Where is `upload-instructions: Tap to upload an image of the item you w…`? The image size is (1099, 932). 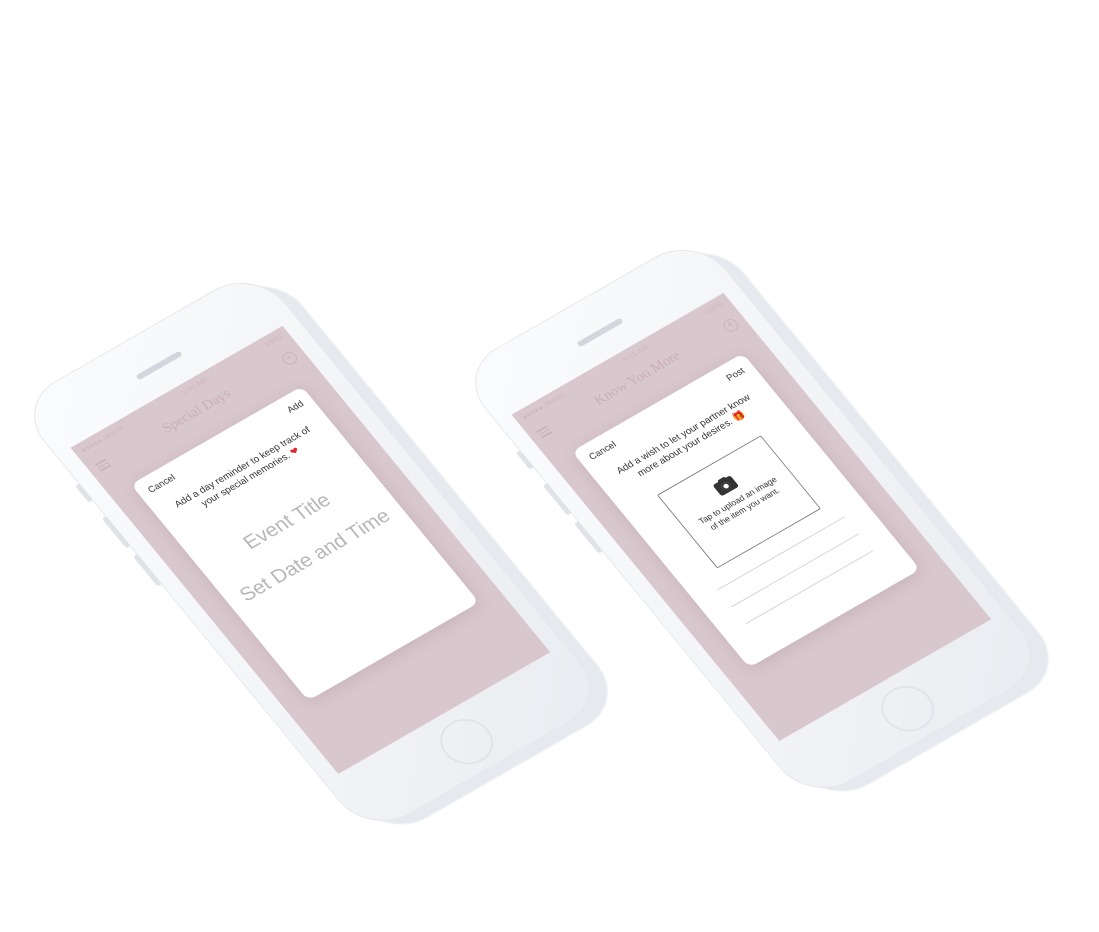
upload-instructions: Tap to upload an image of the item you w… is located at coordinates (739, 504).